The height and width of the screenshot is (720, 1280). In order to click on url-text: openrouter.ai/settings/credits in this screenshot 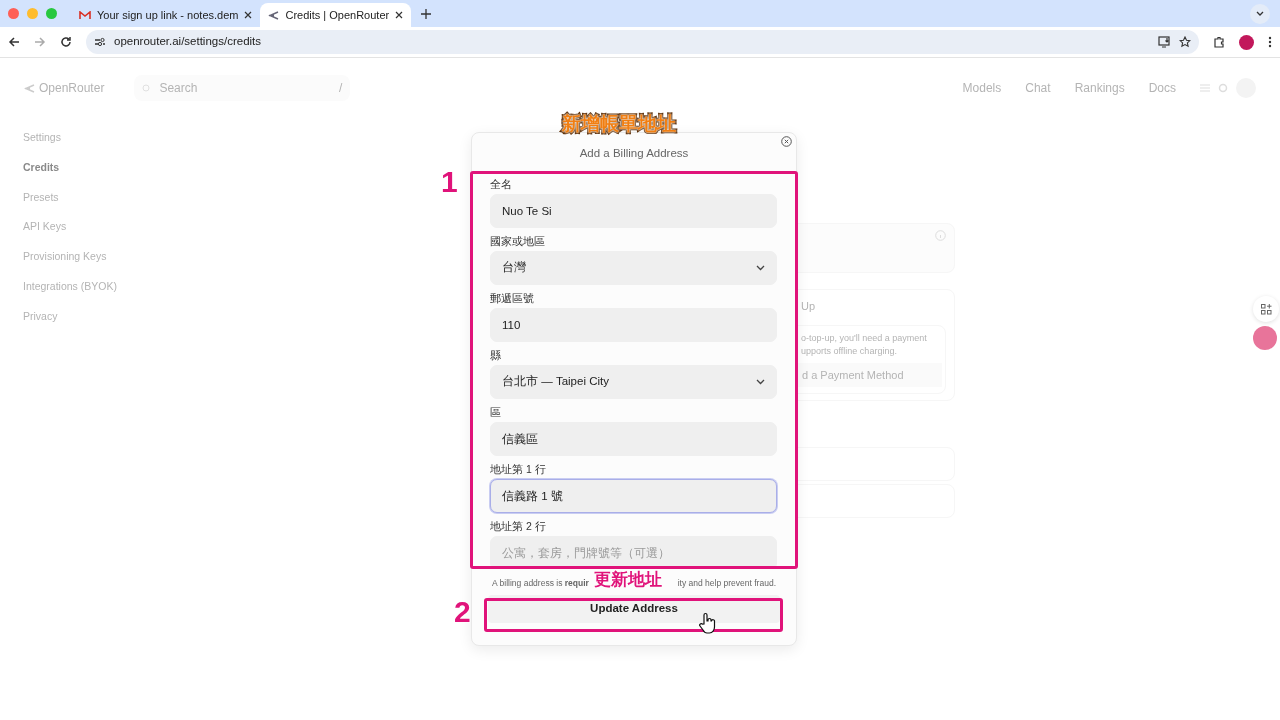, I will do `click(188, 42)`.